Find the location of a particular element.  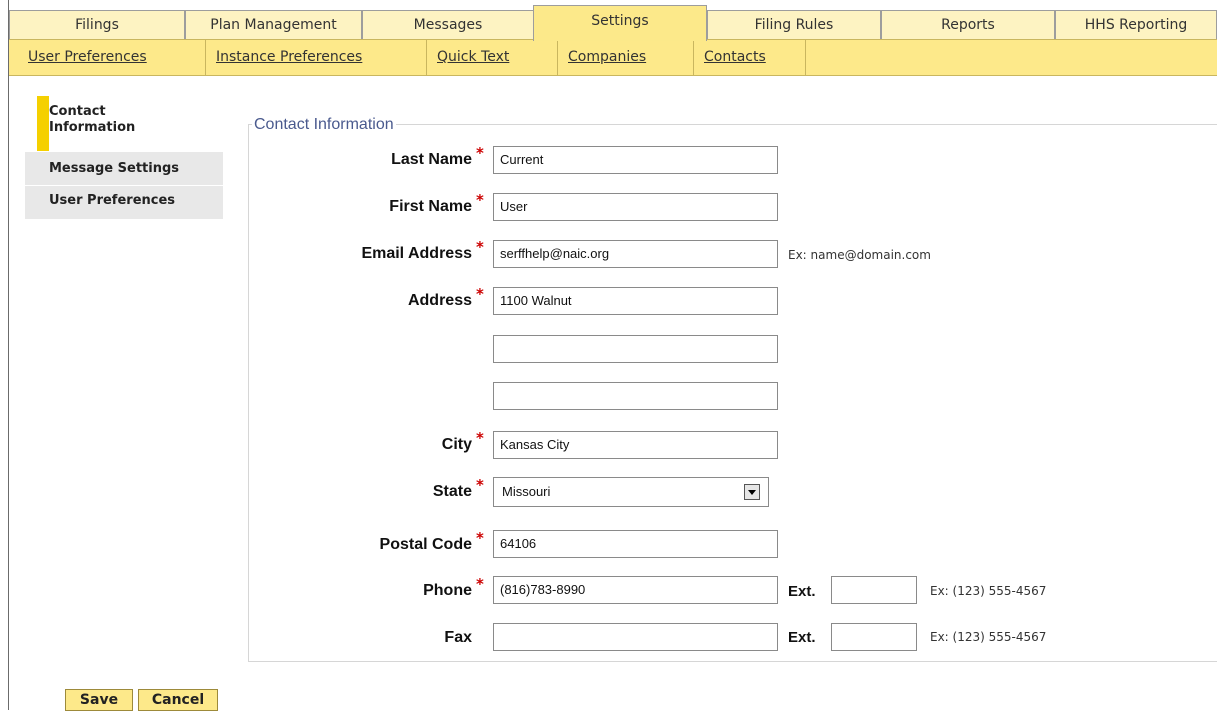

email-input: serffhelp@naic.org is located at coordinates (635, 254).